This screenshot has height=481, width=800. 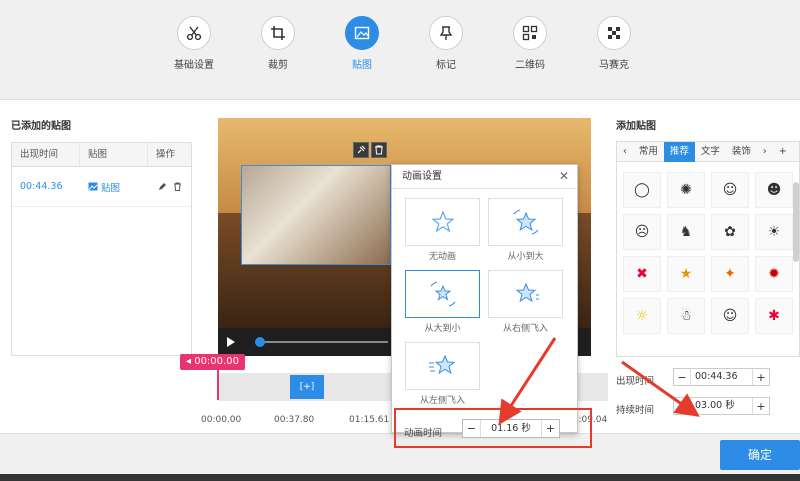 I want to click on tool-qrcode: 二维码, so click(x=530, y=43).